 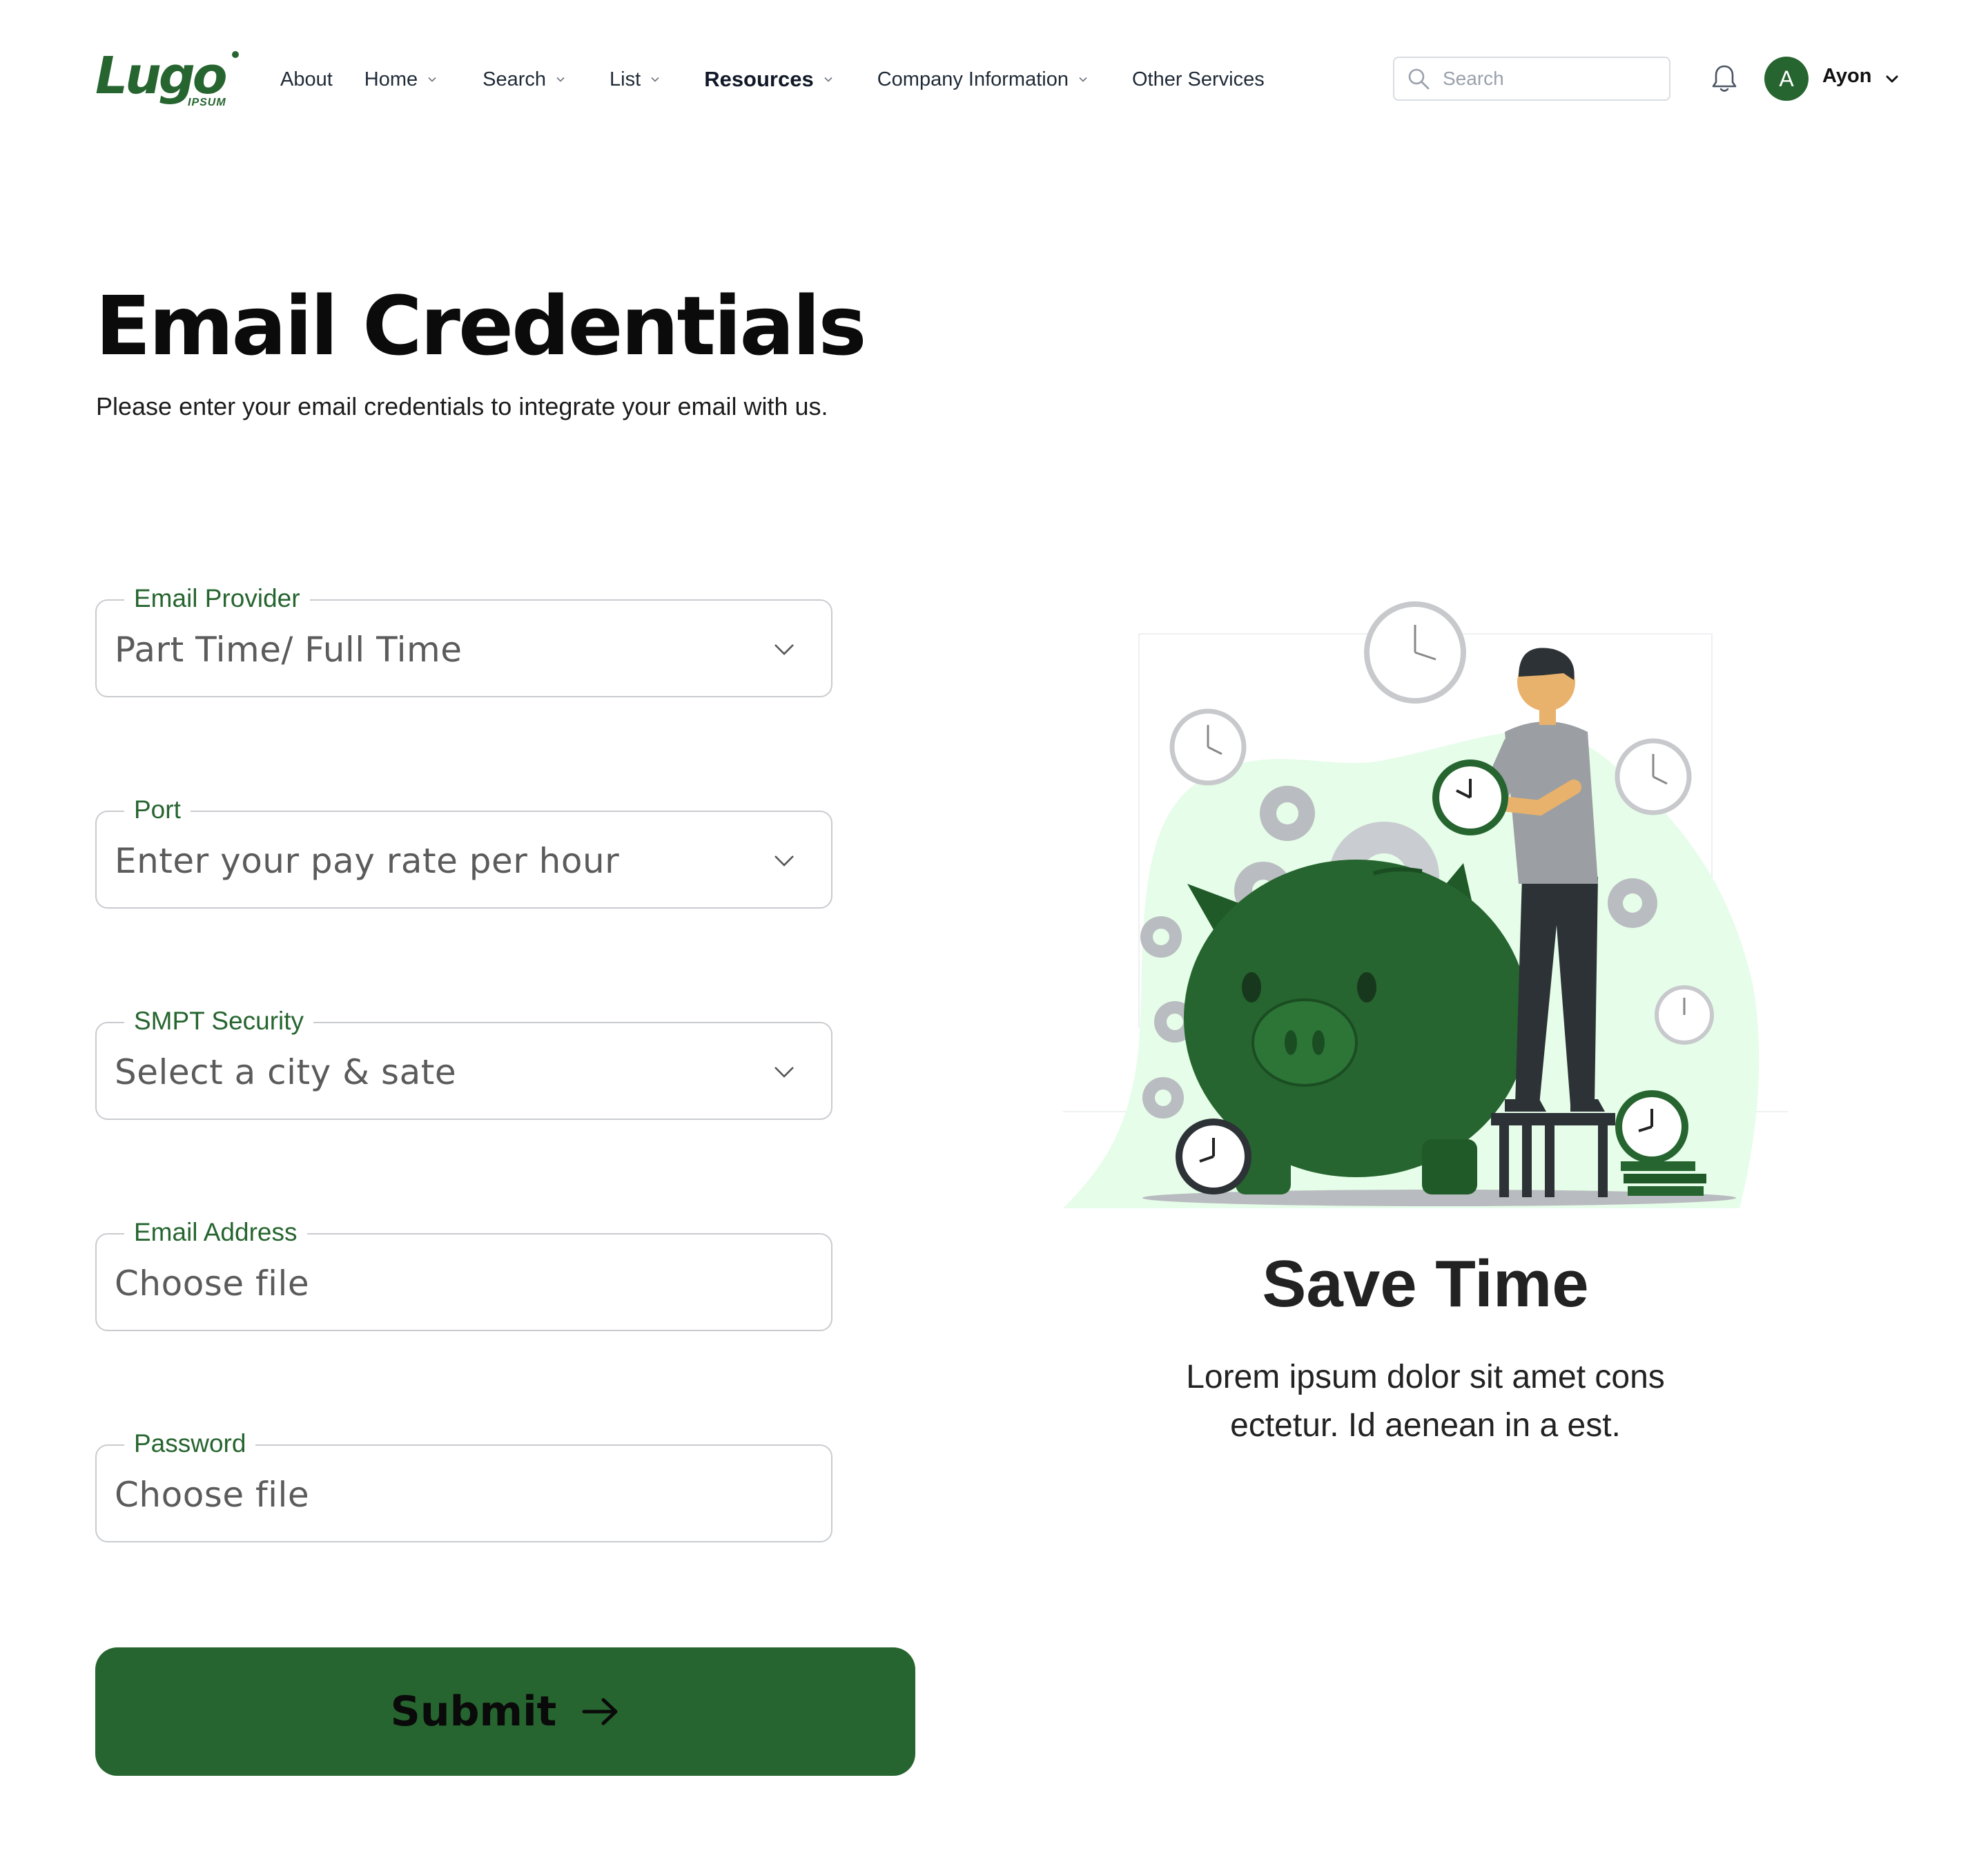 I want to click on email-address-value: Choose file, so click(x=212, y=1284).